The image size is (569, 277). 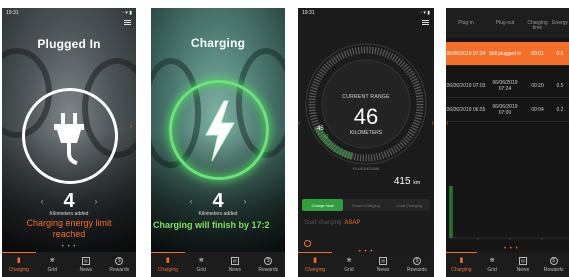 I want to click on status-message: Charging energy limit reached, so click(x=69, y=229).